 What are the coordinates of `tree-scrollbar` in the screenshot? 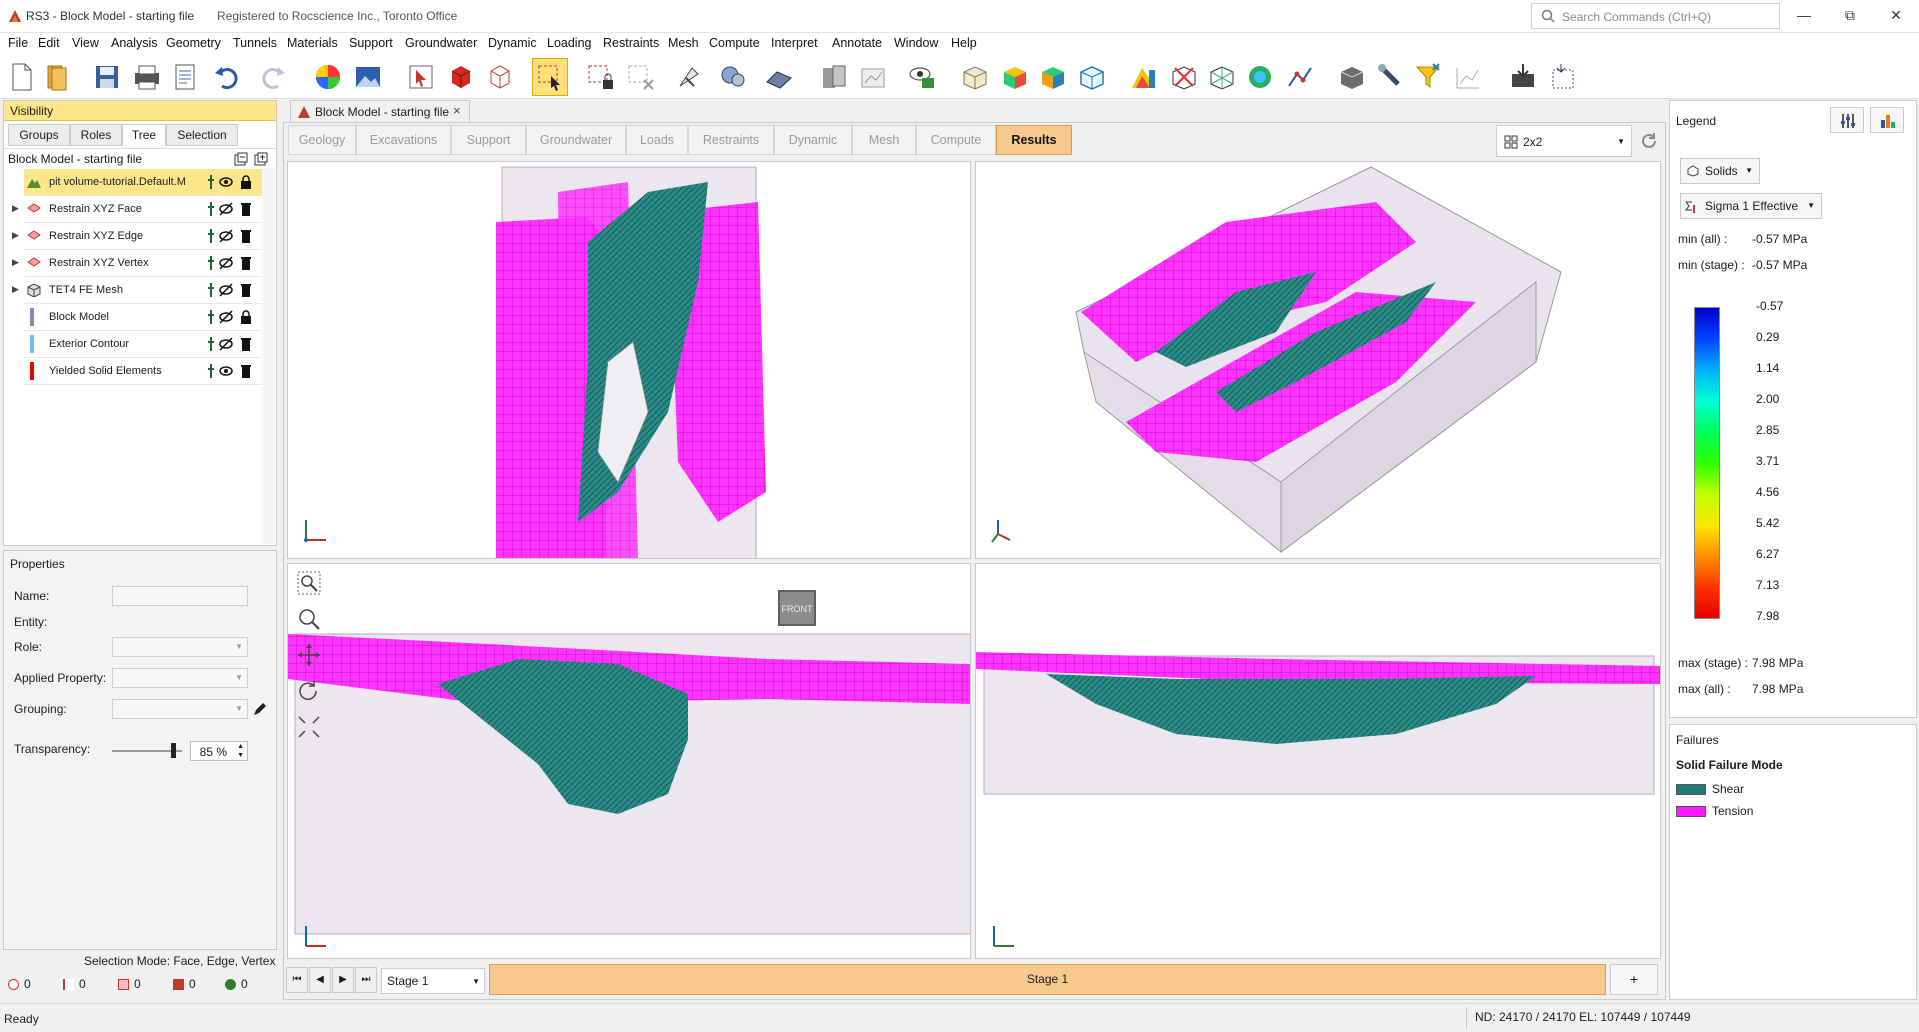 It's located at (268, 356).